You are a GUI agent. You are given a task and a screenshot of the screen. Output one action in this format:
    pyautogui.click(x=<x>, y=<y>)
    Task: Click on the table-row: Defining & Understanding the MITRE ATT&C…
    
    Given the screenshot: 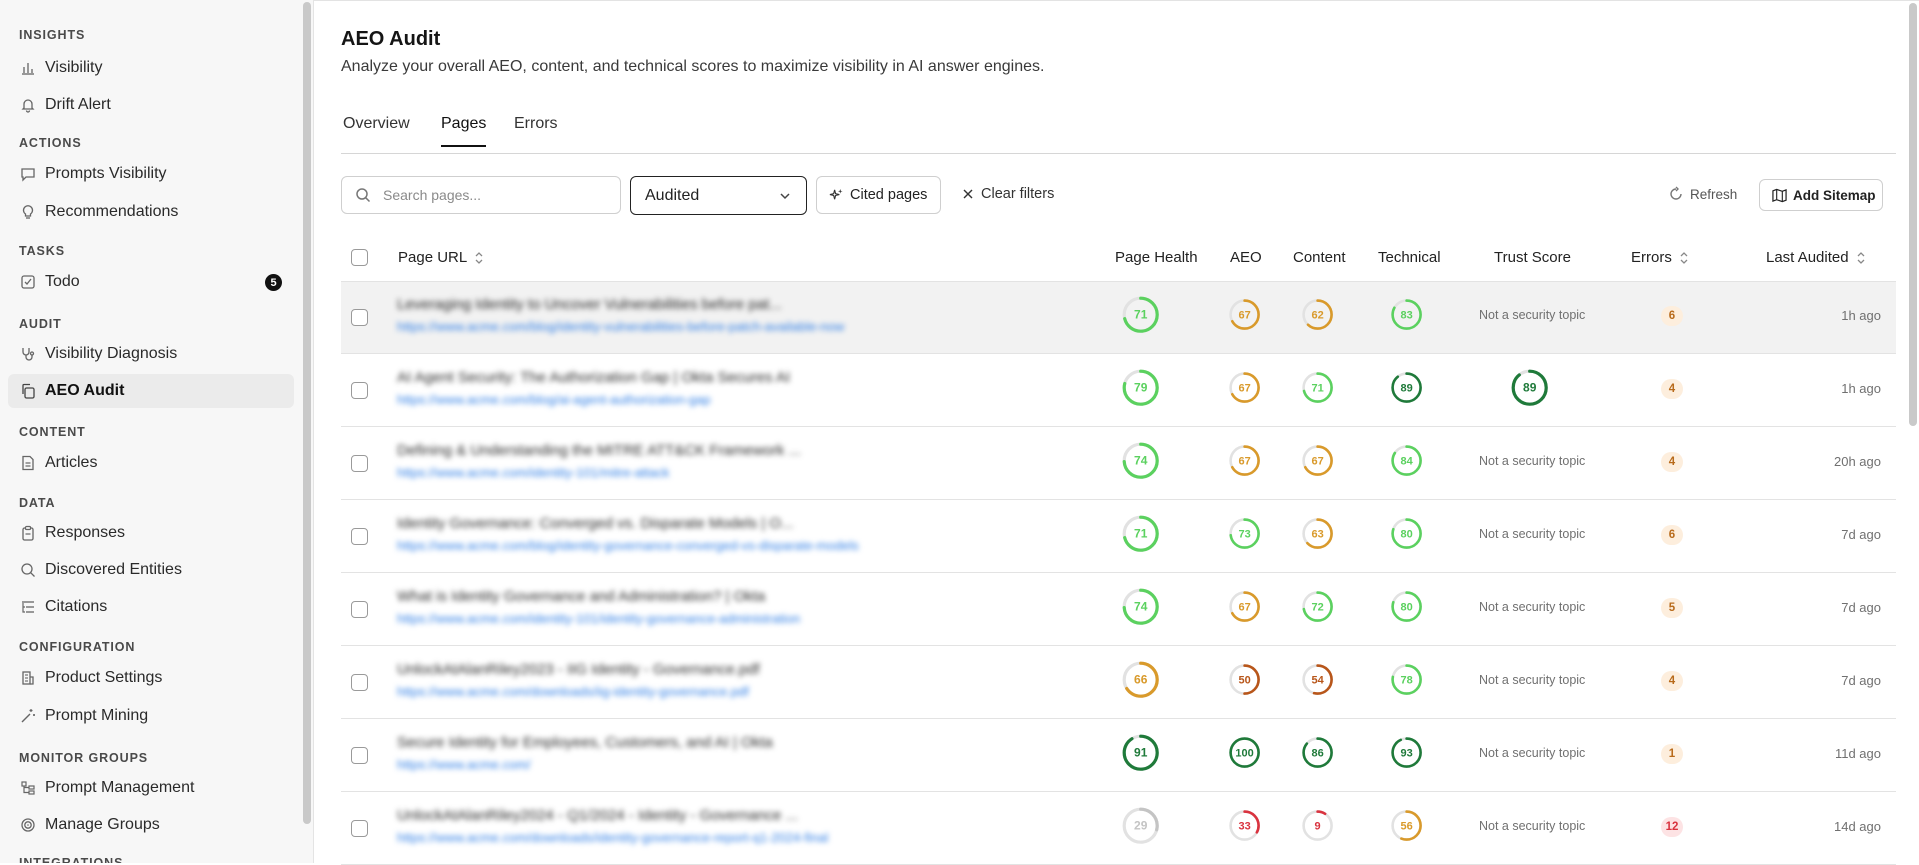 What is the action you would take?
    pyautogui.click(x=1118, y=464)
    